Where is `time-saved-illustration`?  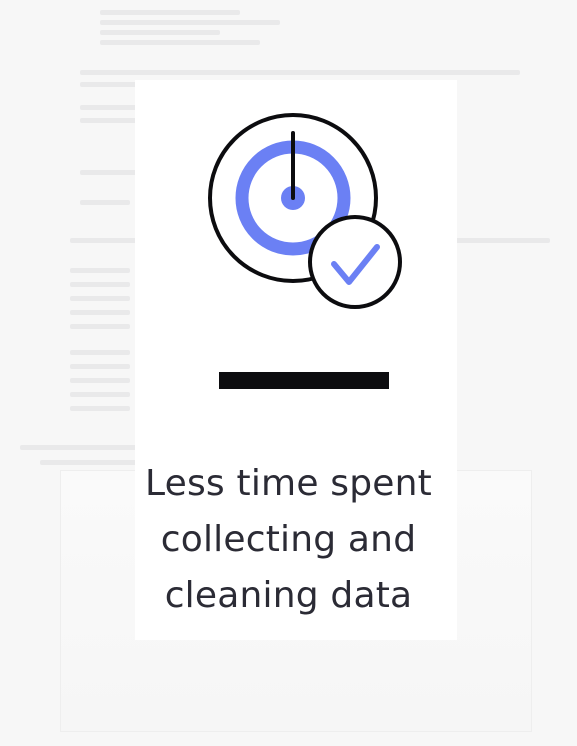 time-saved-illustration is located at coordinates (305, 211).